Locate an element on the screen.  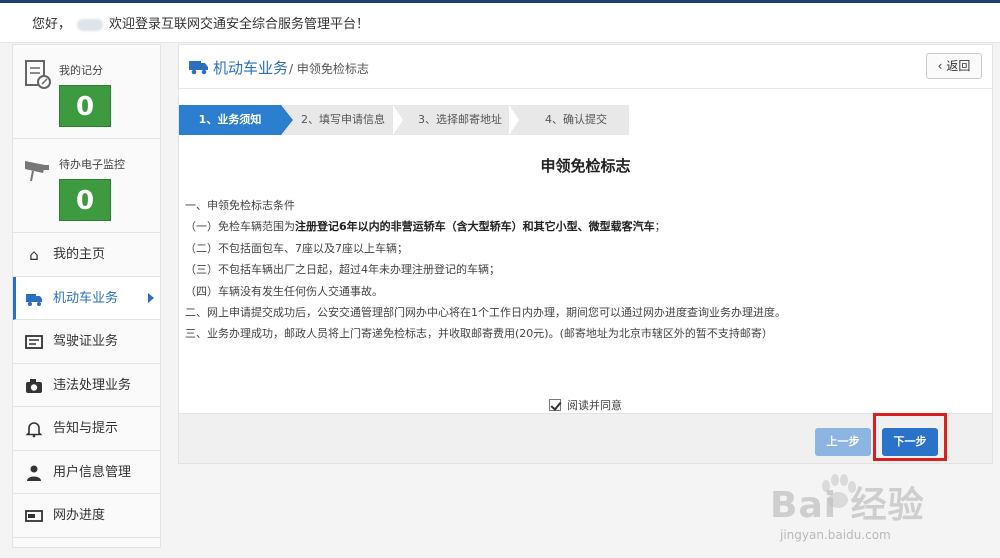
stat-score: 我的记分 0 is located at coordinates (86, 92).